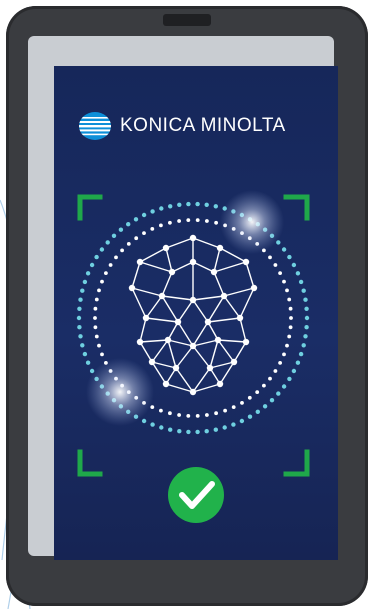 This screenshot has width=374, height=609. I want to click on scan-frame-corner-top-right, so click(296, 207).